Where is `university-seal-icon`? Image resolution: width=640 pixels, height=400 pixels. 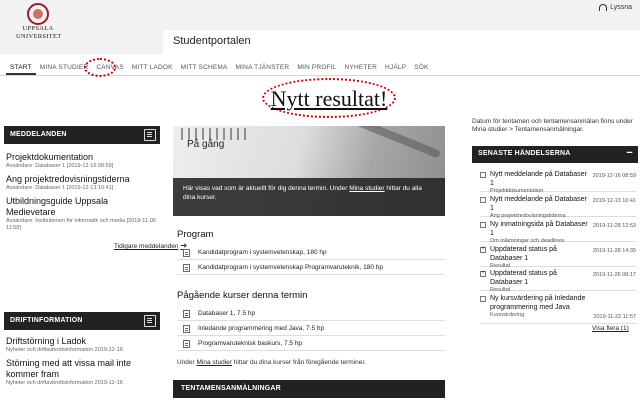
university-seal-icon is located at coordinates (38, 14).